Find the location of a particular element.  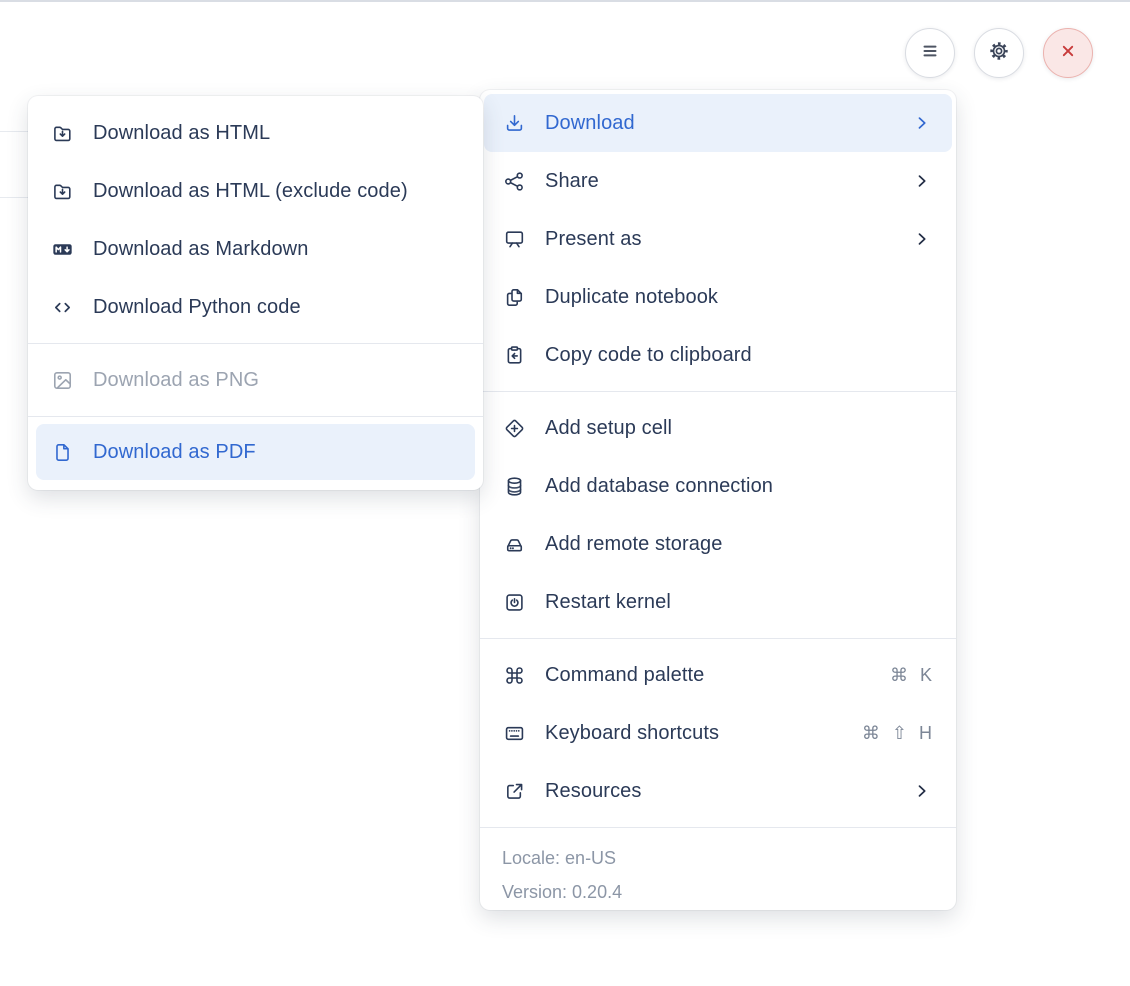

menu-item-add-remote-storage: Add remote storage is located at coordinates (718, 544).